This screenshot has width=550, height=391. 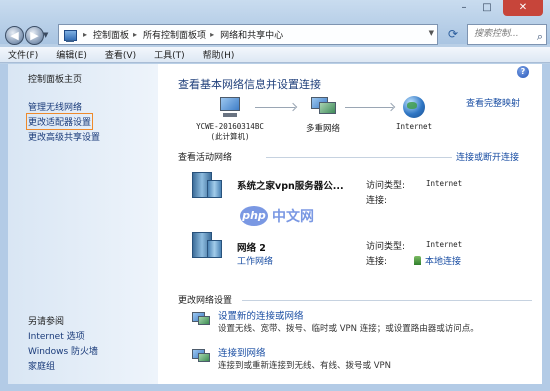 What do you see at coordinates (55, 78) in the screenshot?
I see `sidebar-home-link: 控制面板主页` at bounding box center [55, 78].